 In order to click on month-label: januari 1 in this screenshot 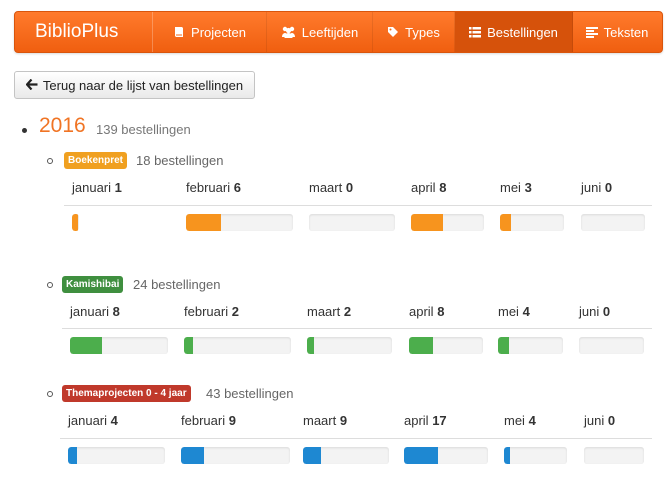, I will do `click(97, 187)`.